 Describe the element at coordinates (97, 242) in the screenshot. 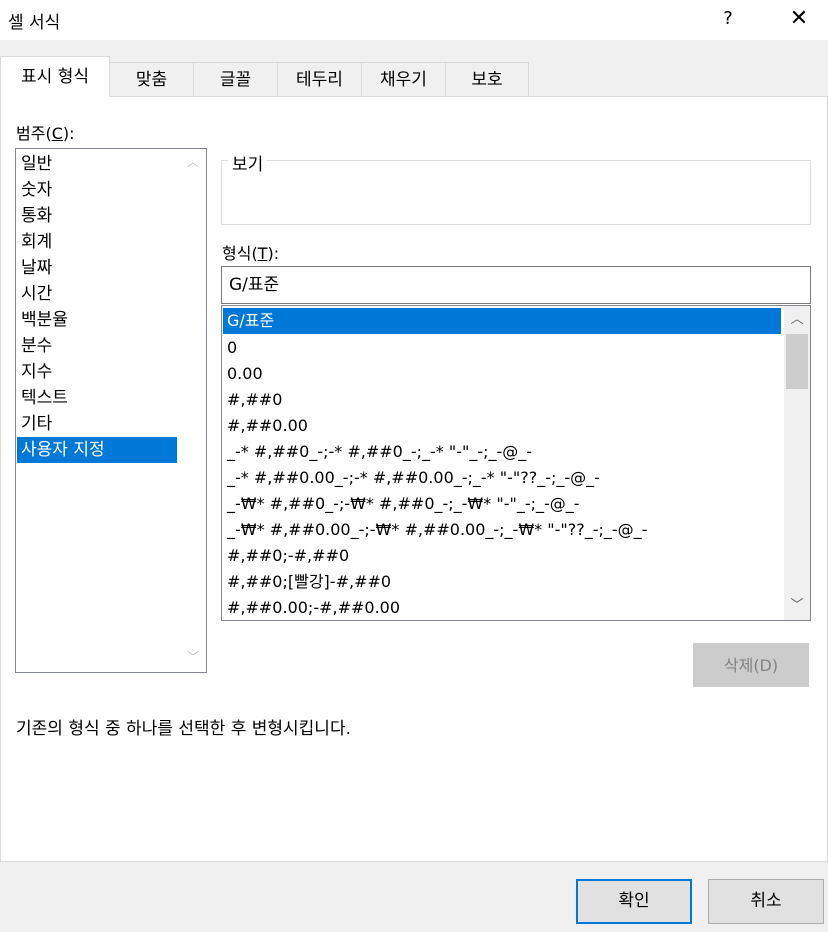

I see `category-item: 회계` at that location.